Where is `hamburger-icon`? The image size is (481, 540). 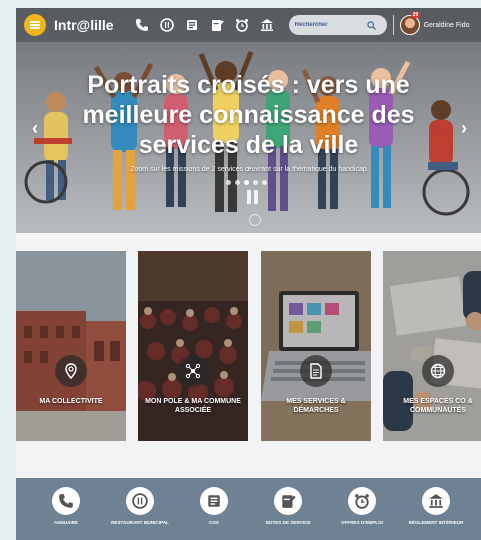
hamburger-icon is located at coordinates (35, 25).